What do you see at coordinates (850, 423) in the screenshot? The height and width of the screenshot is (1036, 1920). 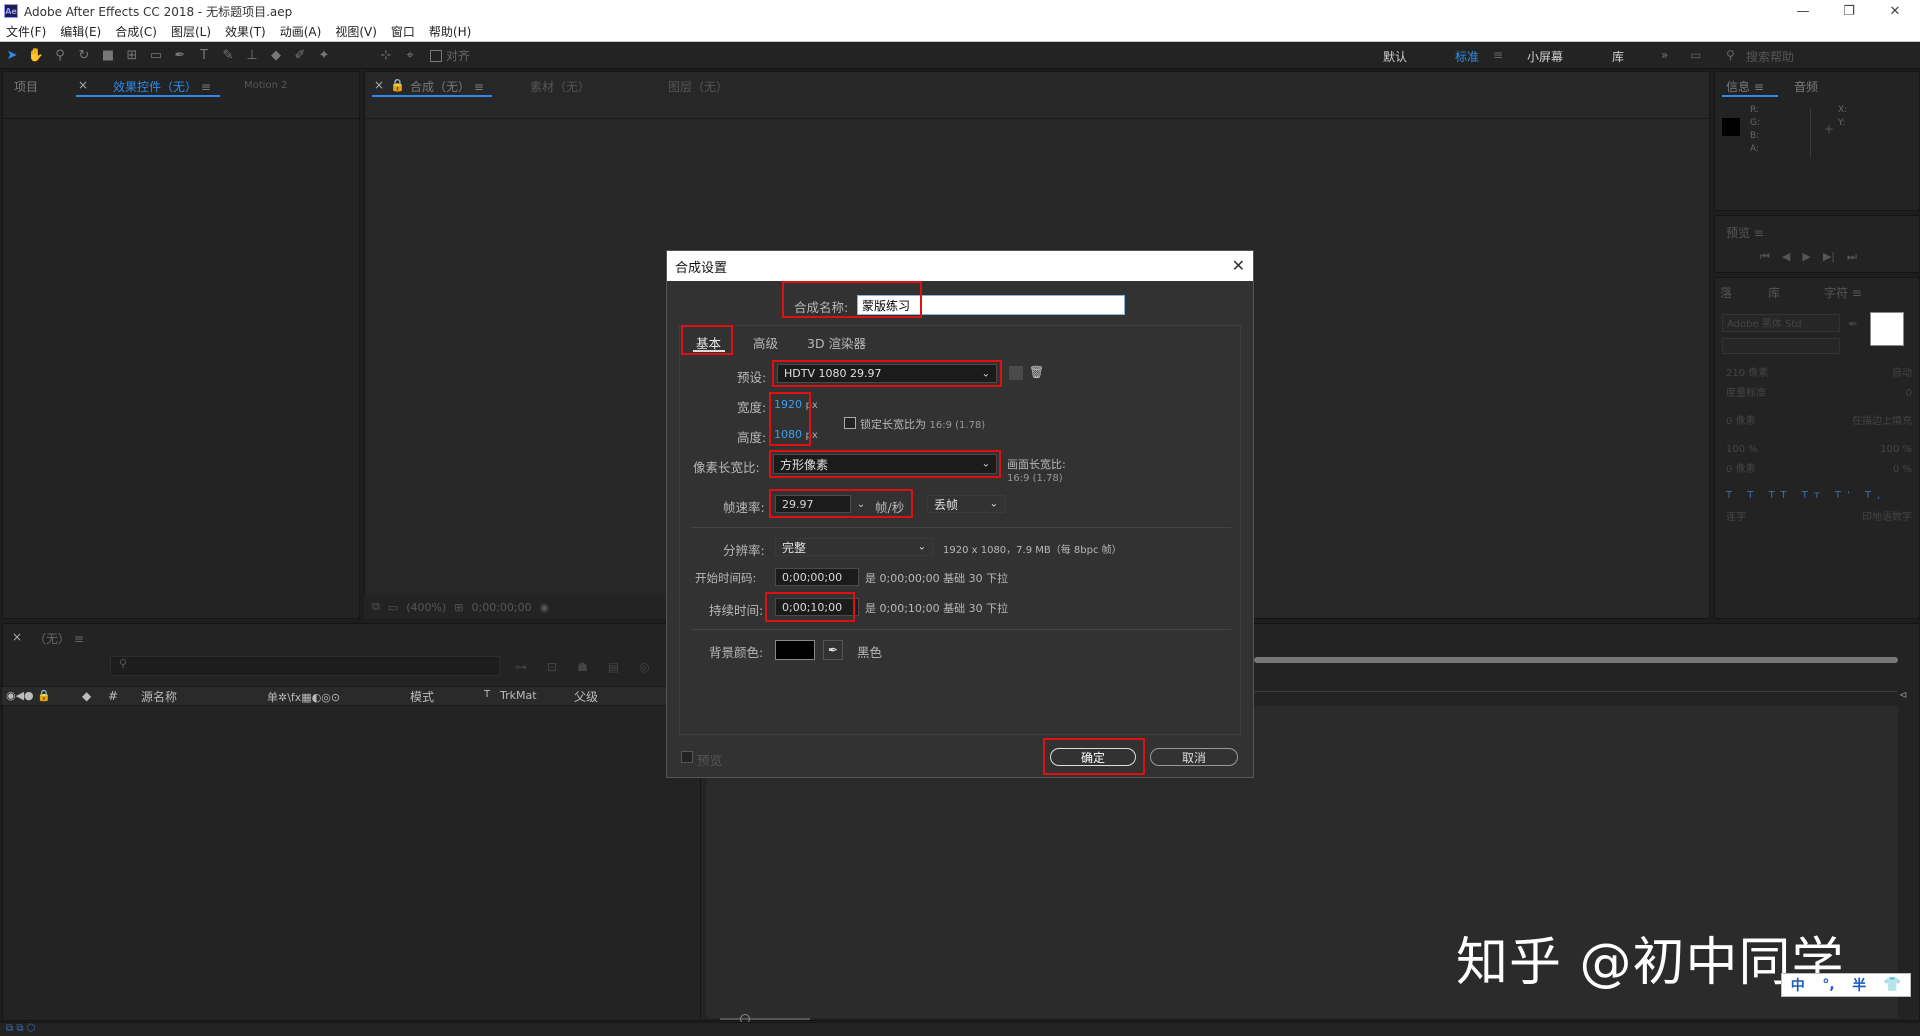 I see `lock-aspect-checkbox` at bounding box center [850, 423].